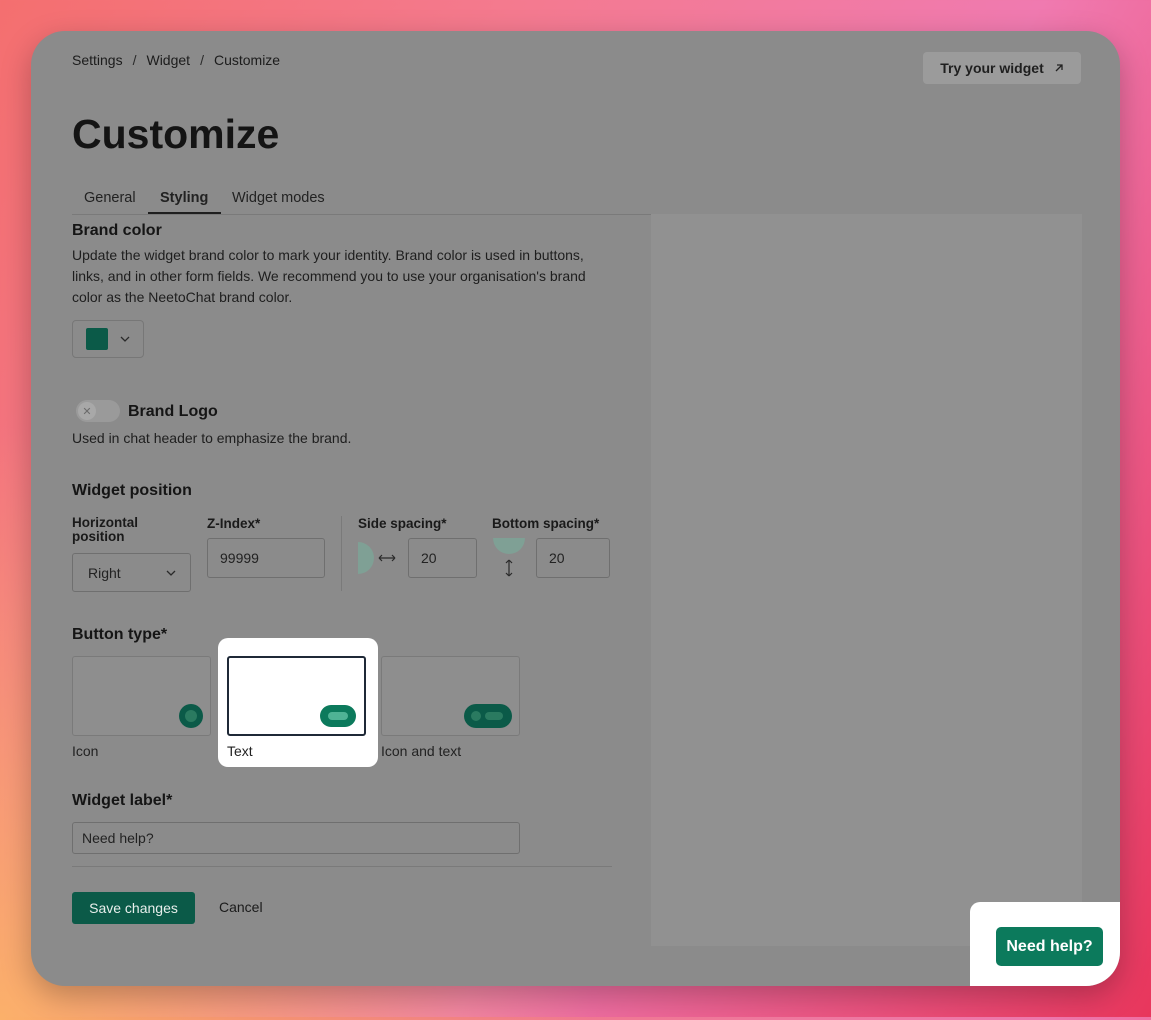 This screenshot has height=1020, width=1151. Describe the element at coordinates (442, 558) in the screenshot. I see `side-spacing-input: 20` at that location.